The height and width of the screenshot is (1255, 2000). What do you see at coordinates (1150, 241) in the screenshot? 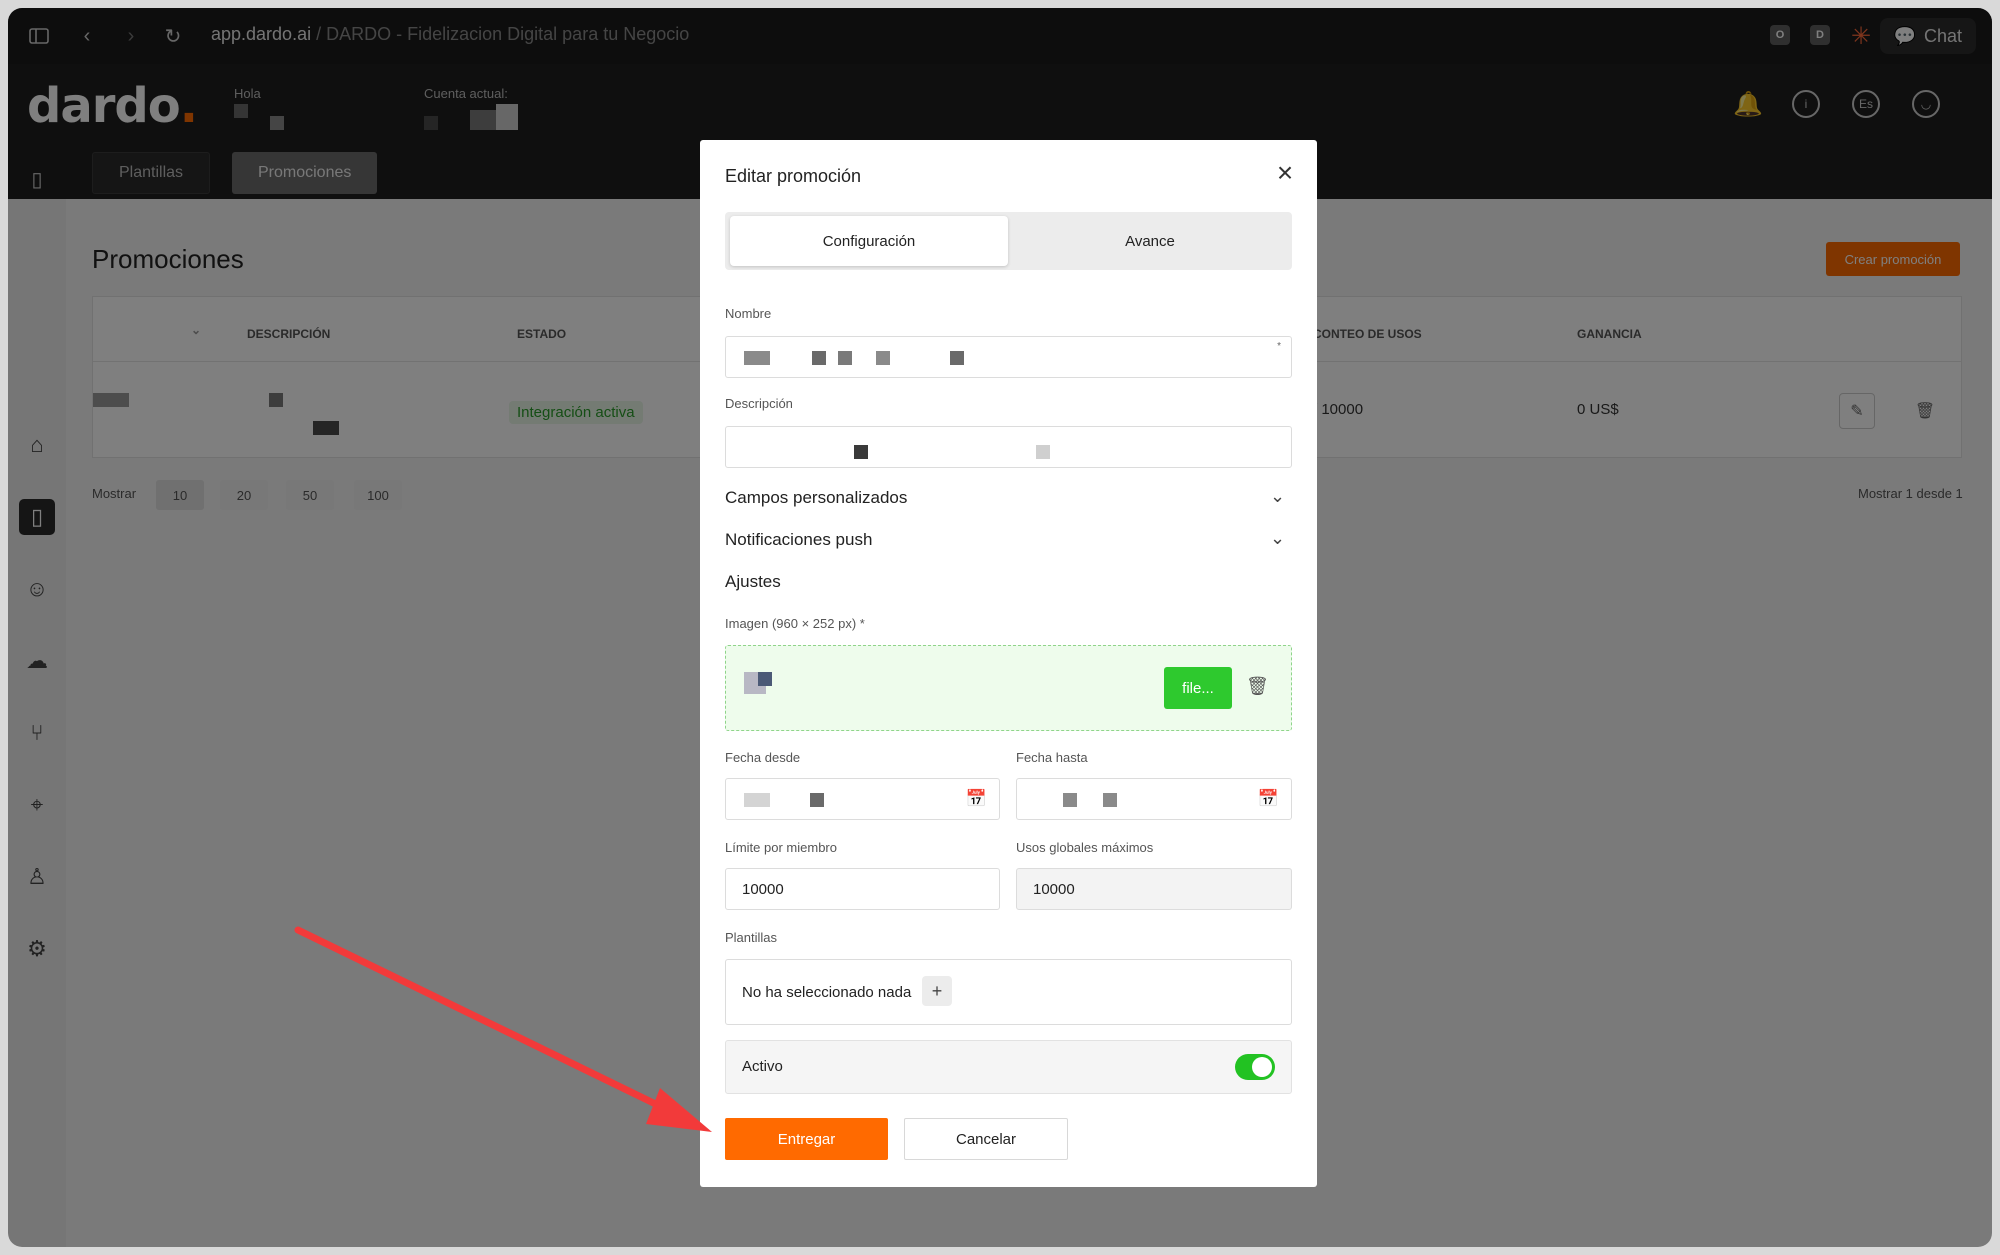
I see `tab-avance: Avance` at bounding box center [1150, 241].